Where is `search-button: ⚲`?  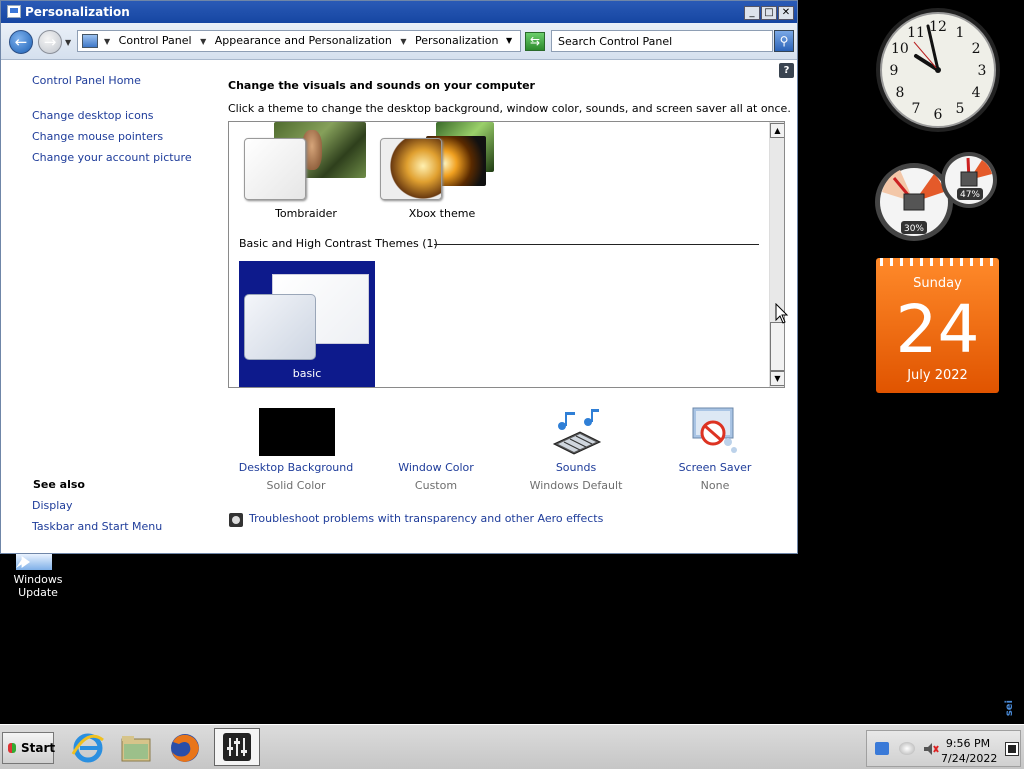
search-button: ⚲ is located at coordinates (784, 41).